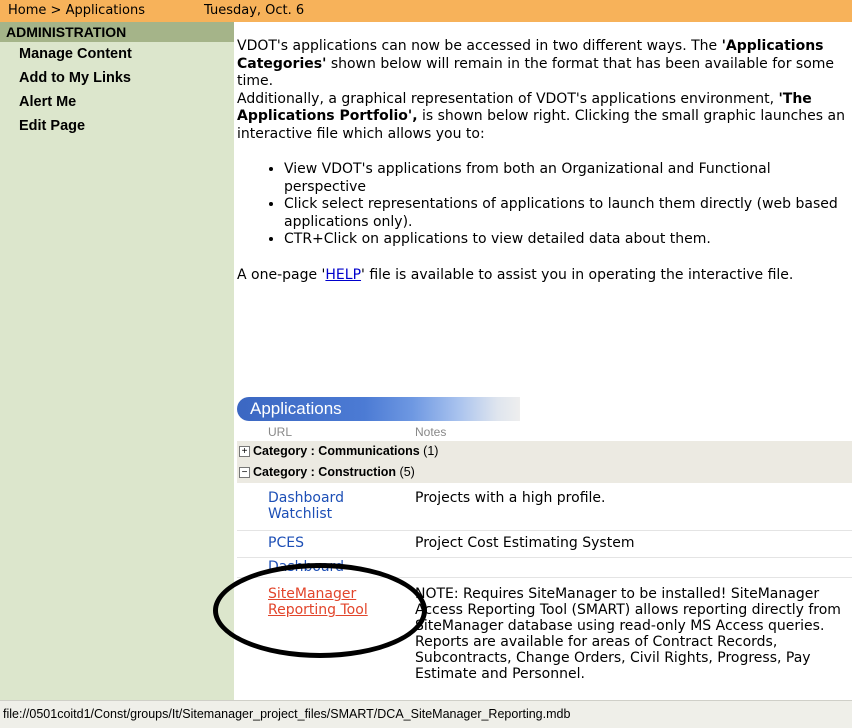  What do you see at coordinates (117, 78) in the screenshot?
I see `sidebar-item-add-to-my-links: Add to My Links` at bounding box center [117, 78].